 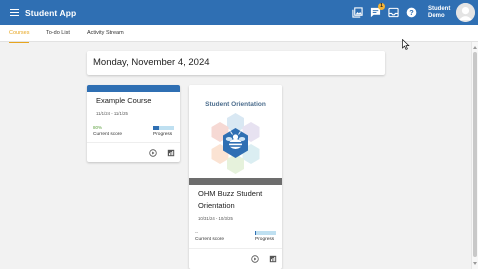 What do you see at coordinates (406, 44) in the screenshot?
I see `mouse-cursor-icon` at bounding box center [406, 44].